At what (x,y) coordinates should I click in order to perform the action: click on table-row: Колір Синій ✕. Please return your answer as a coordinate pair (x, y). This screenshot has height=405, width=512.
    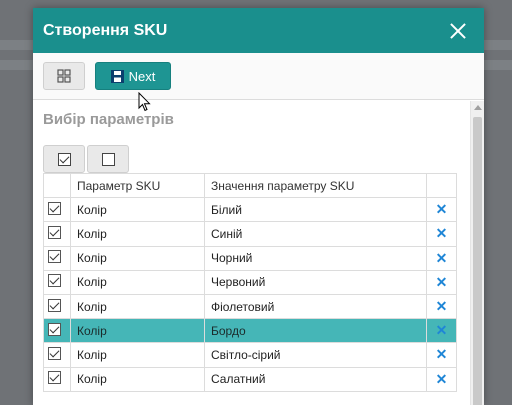
    Looking at the image, I should click on (250, 234).